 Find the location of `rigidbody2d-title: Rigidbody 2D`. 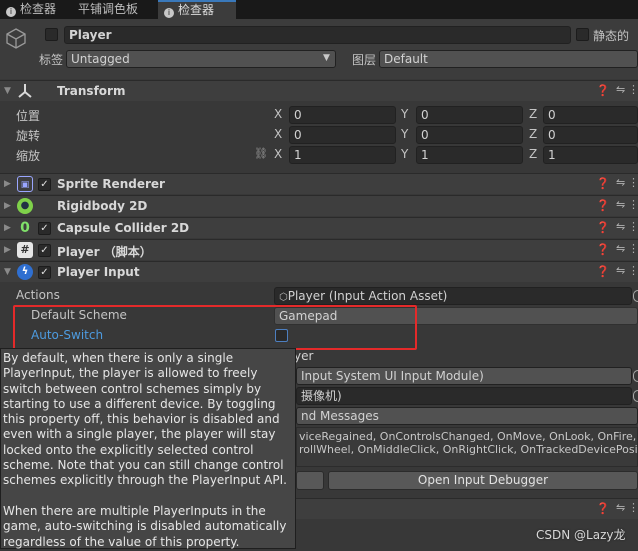

rigidbody2d-title: Rigidbody 2D is located at coordinates (102, 206).